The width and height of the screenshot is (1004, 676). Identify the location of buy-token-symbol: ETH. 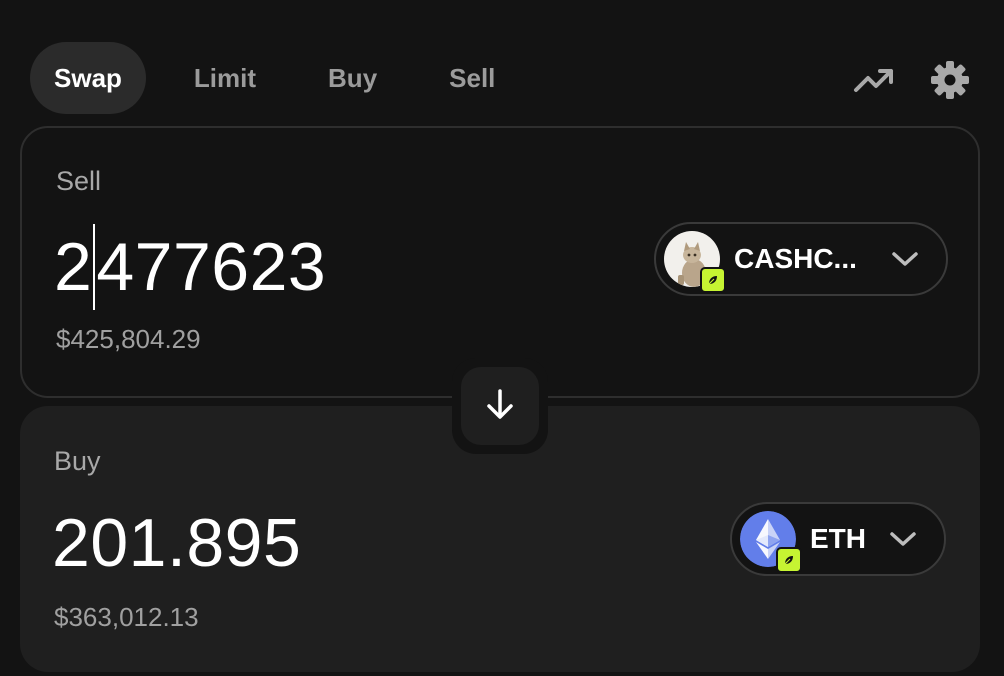
(838, 538).